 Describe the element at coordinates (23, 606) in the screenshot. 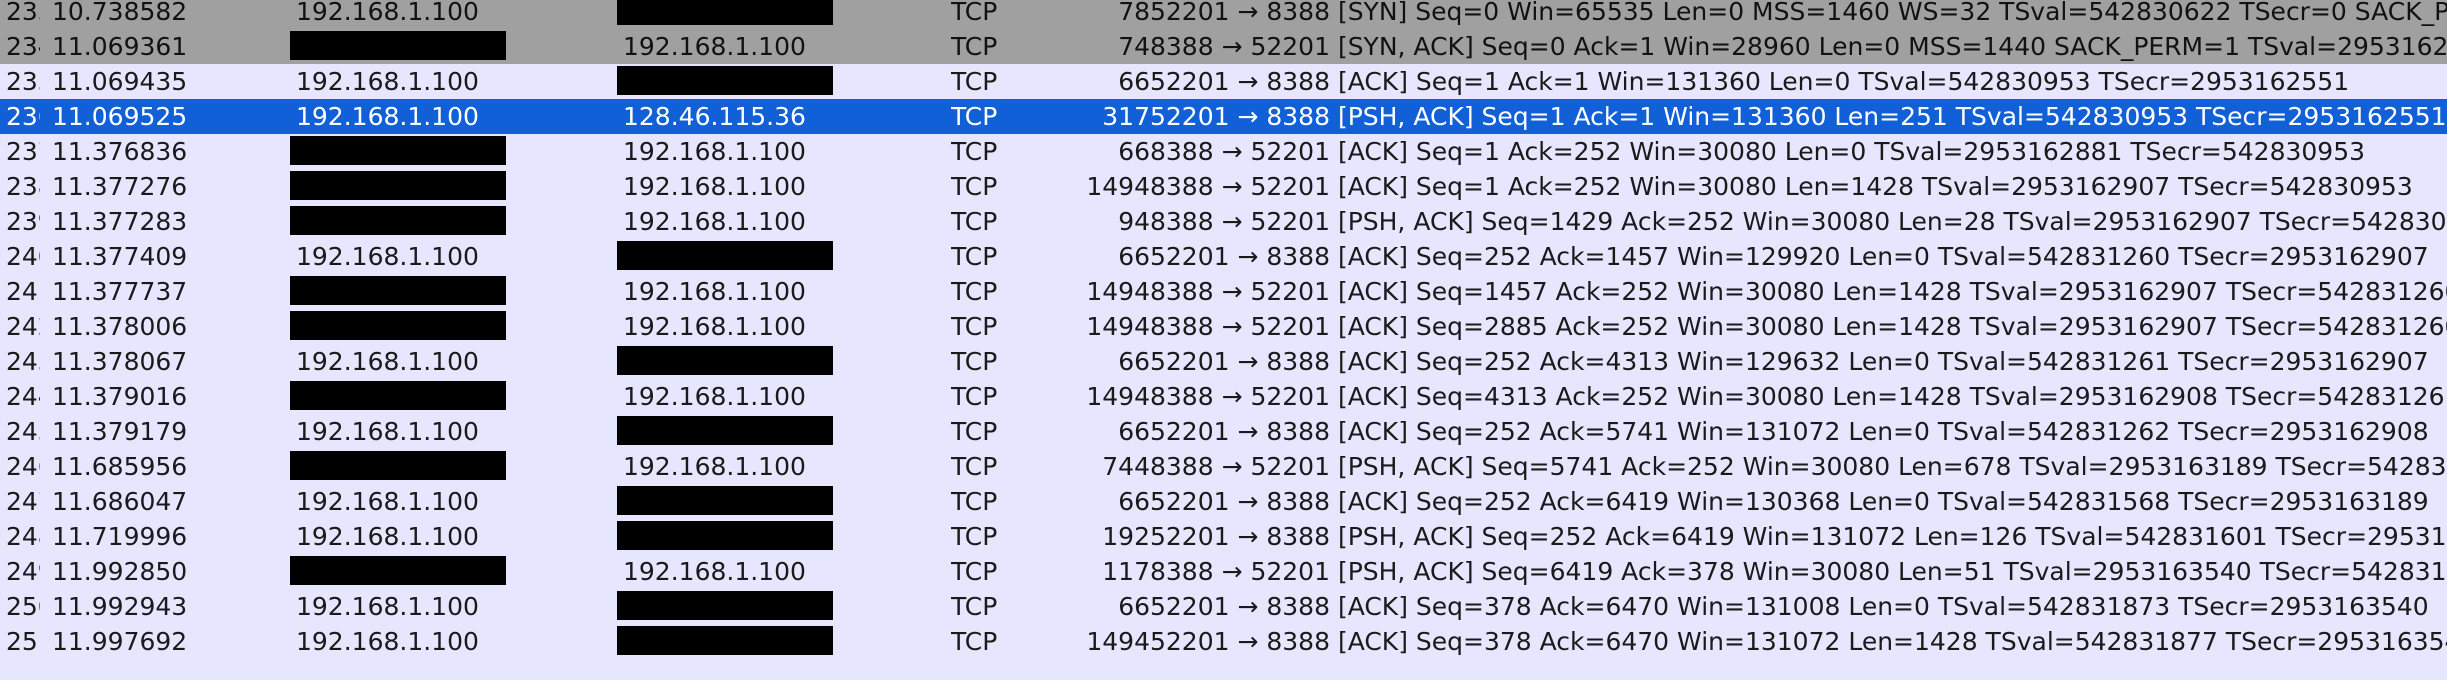

I see `packet-number: 250` at that location.